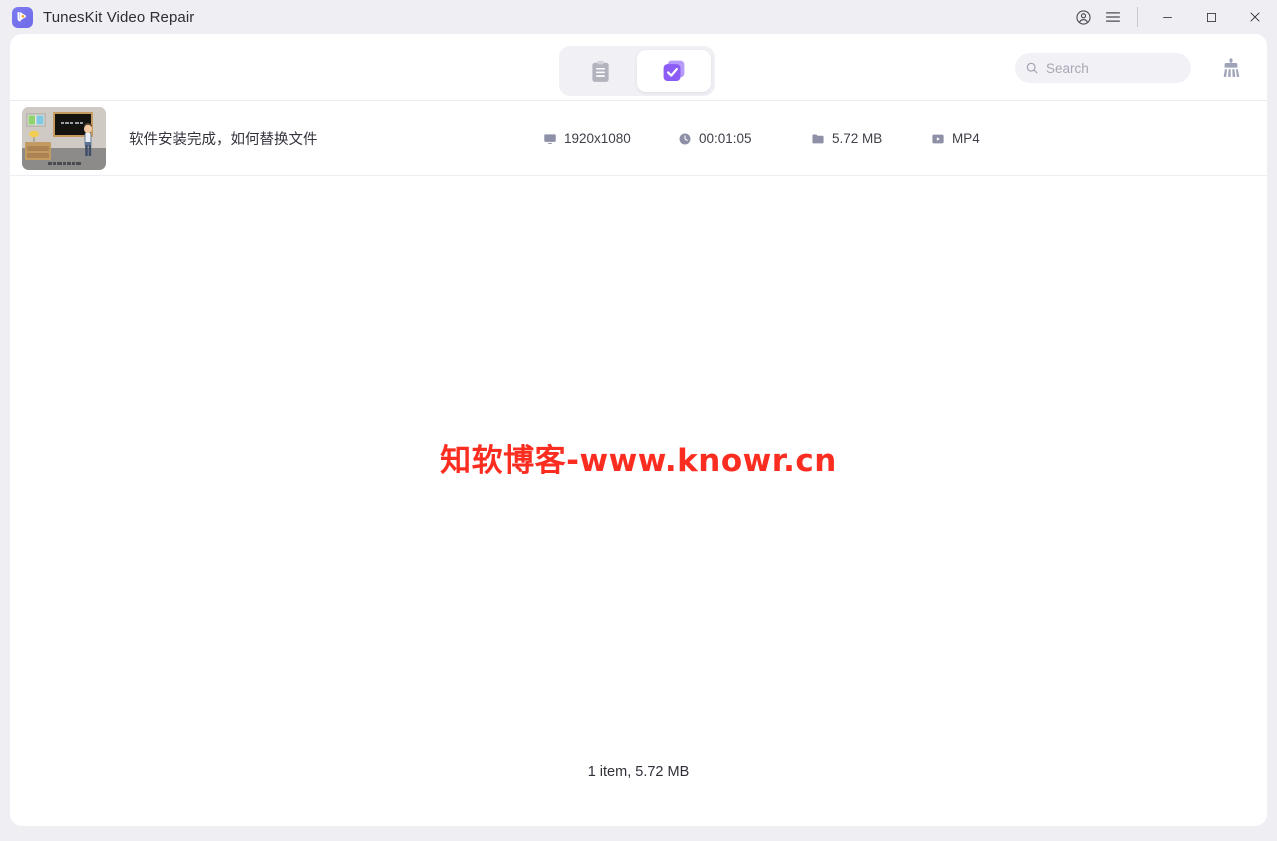 The image size is (1277, 841). I want to click on tab-repaired, so click(674, 71).